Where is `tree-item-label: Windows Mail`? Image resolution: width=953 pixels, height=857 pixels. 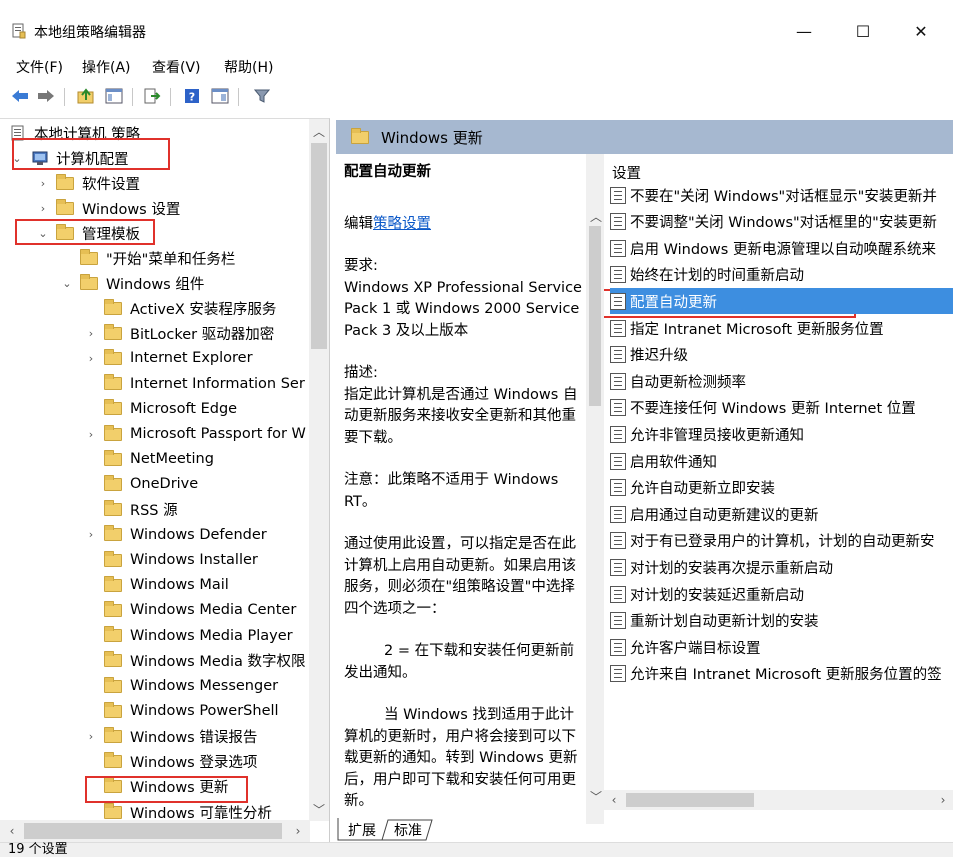 tree-item-label: Windows Mail is located at coordinates (179, 585).